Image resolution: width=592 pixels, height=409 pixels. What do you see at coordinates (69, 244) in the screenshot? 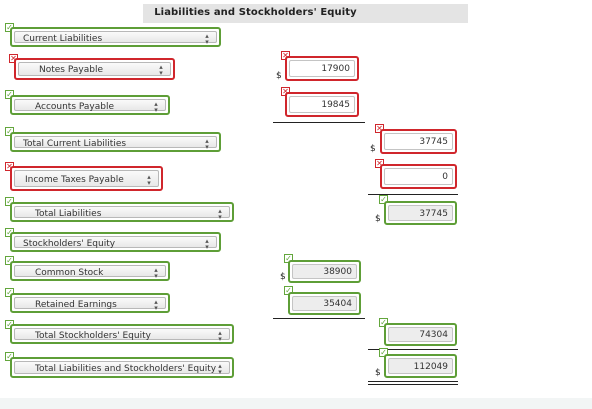
I see `select-label: Stockholders' Equity` at bounding box center [69, 244].